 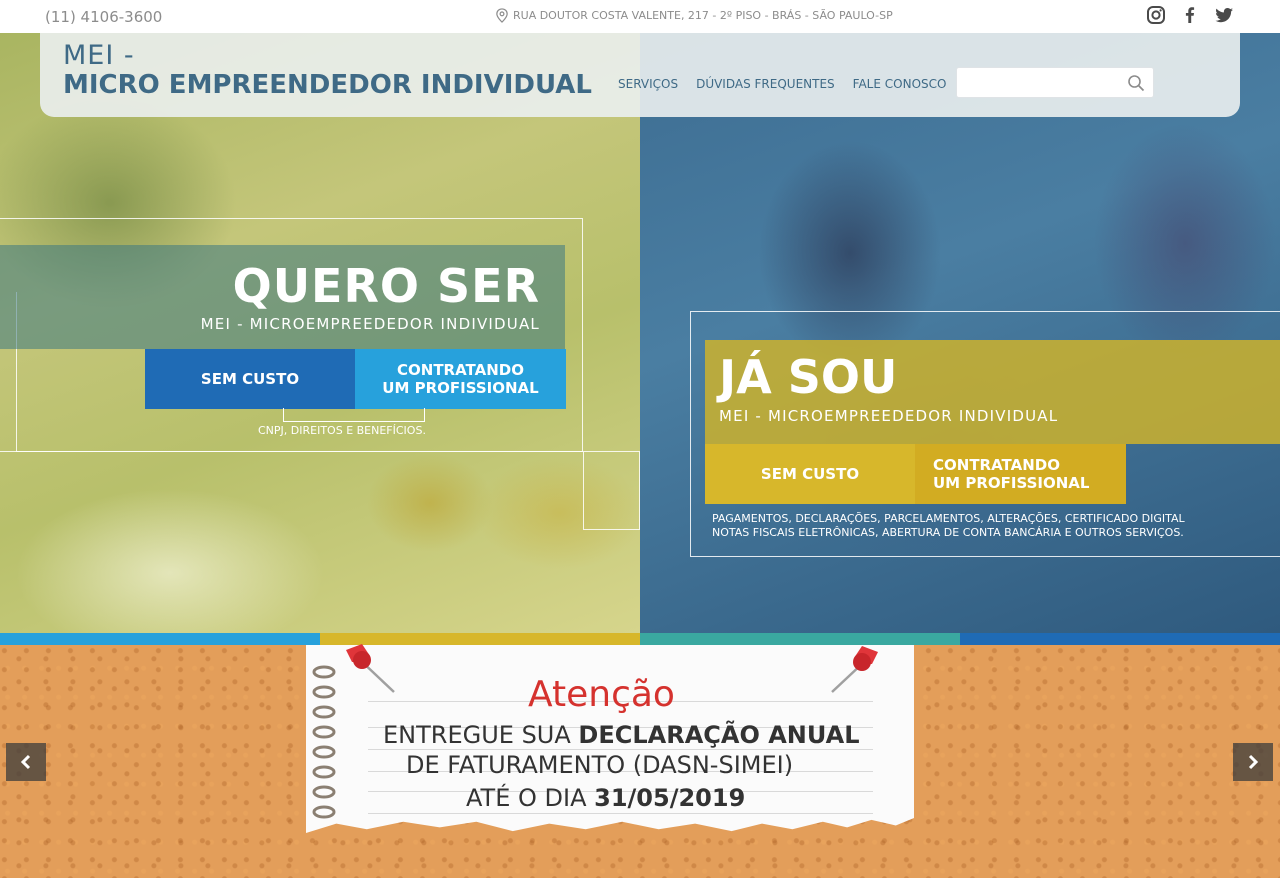 What do you see at coordinates (600, 765) in the screenshot?
I see `note-line-2: DE FATURAMENTO (DASN-SIMEI)` at bounding box center [600, 765].